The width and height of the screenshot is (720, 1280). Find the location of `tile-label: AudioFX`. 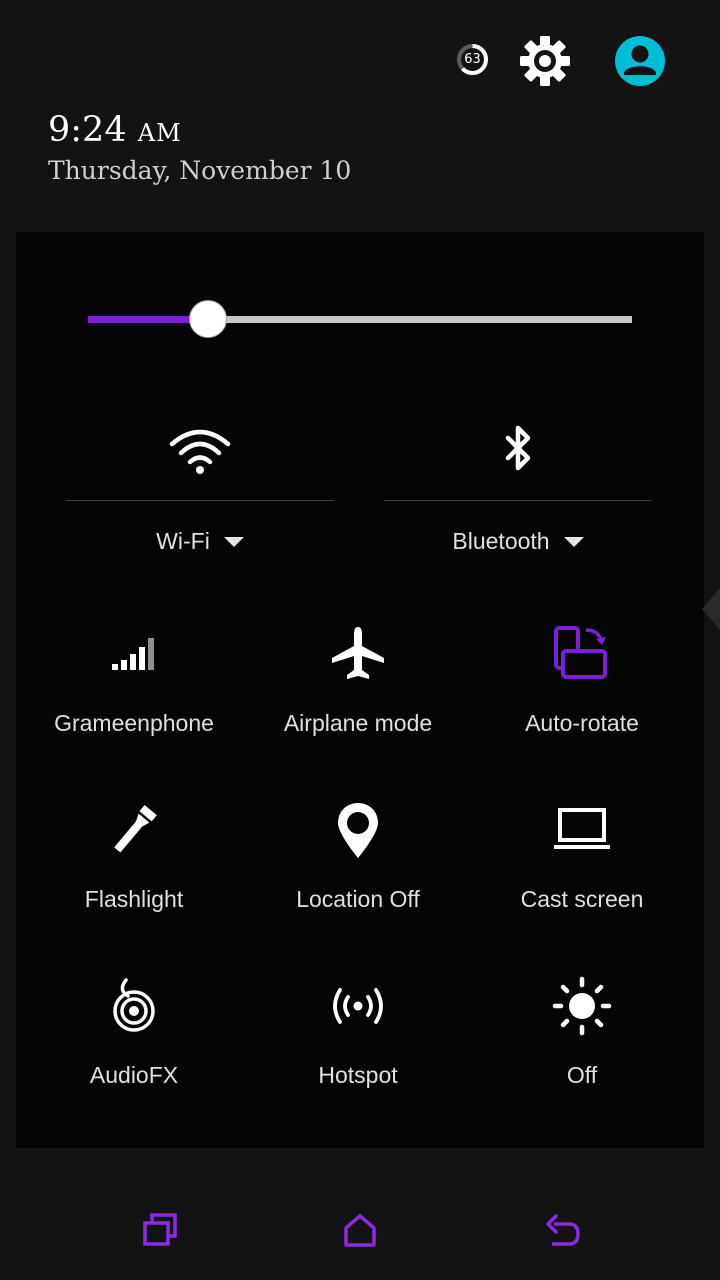

tile-label: AudioFX is located at coordinates (134, 1075).